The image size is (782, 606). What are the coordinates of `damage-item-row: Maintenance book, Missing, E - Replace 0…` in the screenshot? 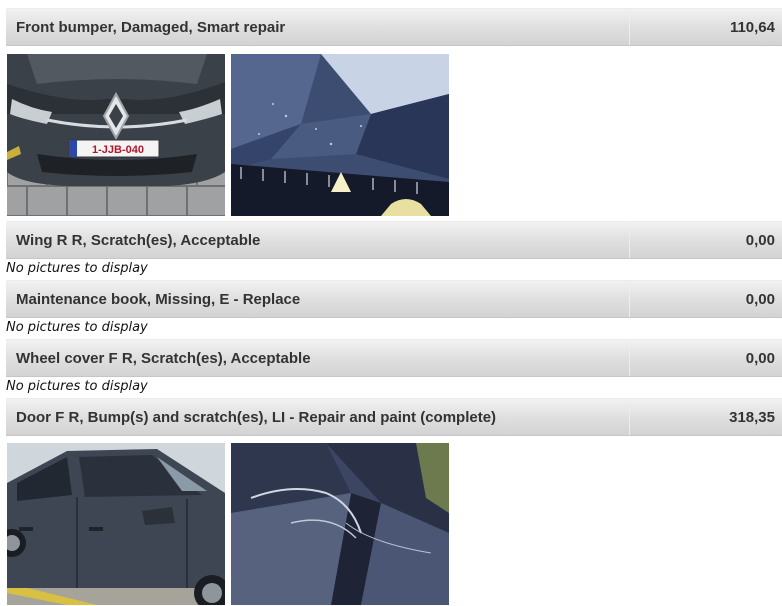 It's located at (394, 299).